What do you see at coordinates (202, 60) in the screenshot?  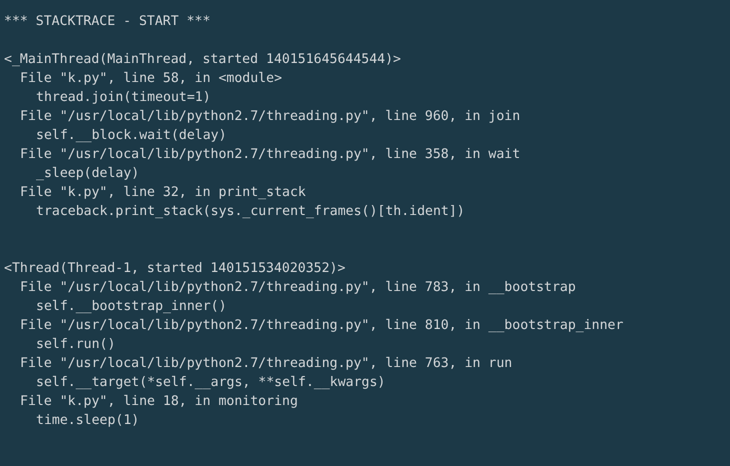 I see `thread-header: <_MainThread(MainThread, started 140151645644544)>` at bounding box center [202, 60].